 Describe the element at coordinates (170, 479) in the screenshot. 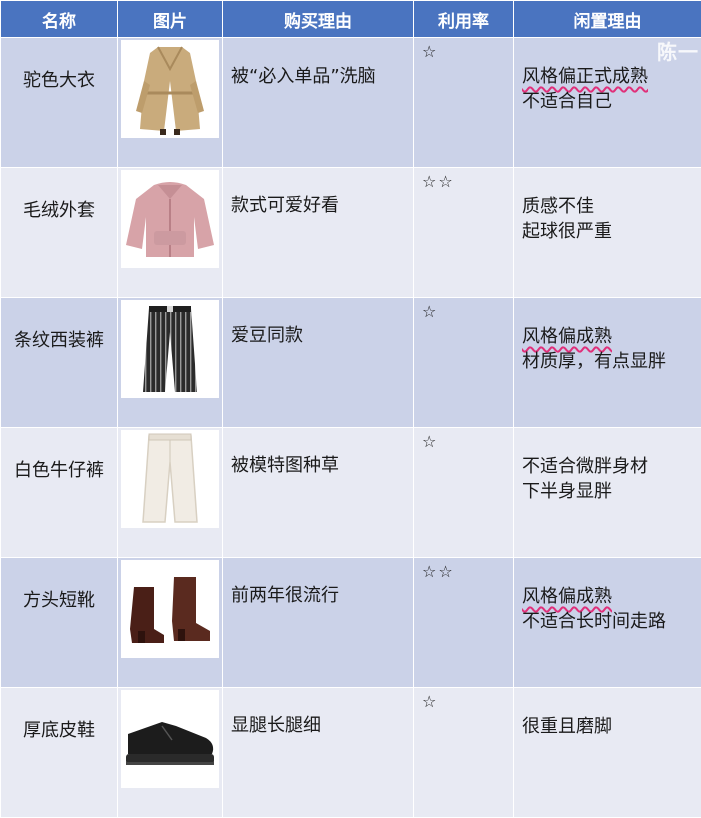

I see `white-jeans-icon` at that location.